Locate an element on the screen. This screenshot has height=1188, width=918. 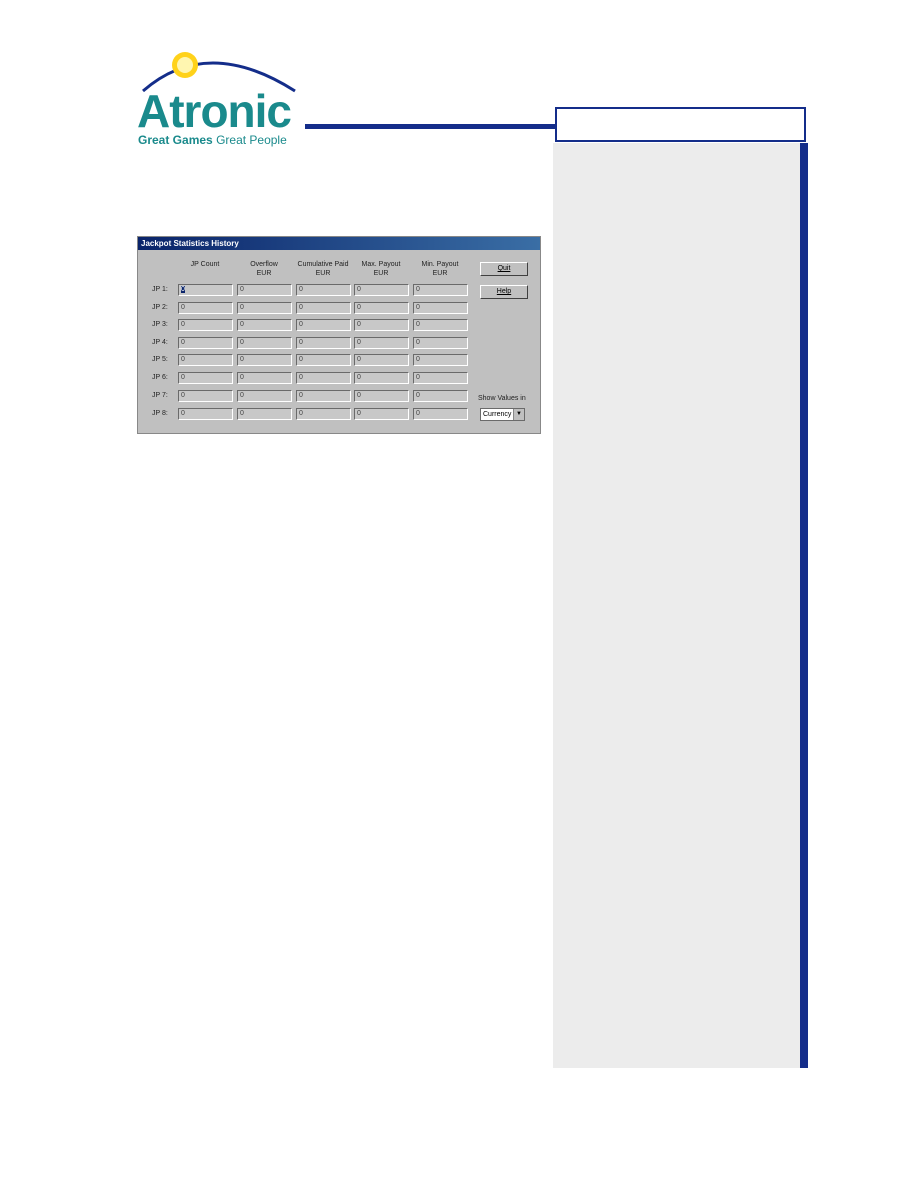
header-rule is located at coordinates (431, 126).